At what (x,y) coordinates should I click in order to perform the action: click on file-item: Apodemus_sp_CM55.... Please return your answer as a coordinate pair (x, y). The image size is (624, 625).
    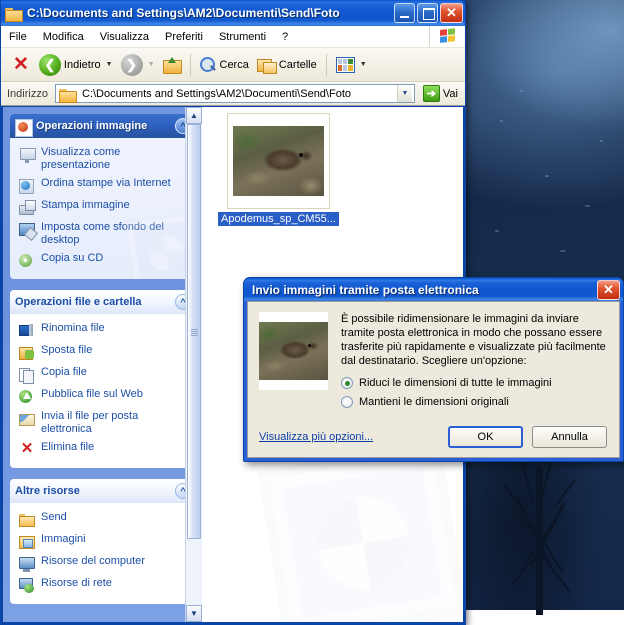
    Looking at the image, I should click on (278, 169).